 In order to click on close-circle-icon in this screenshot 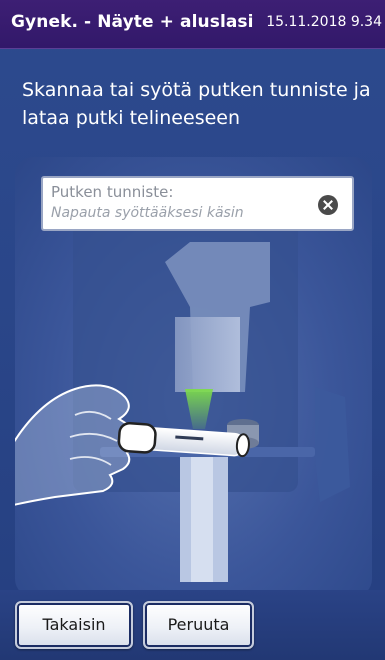, I will do `click(328, 205)`.